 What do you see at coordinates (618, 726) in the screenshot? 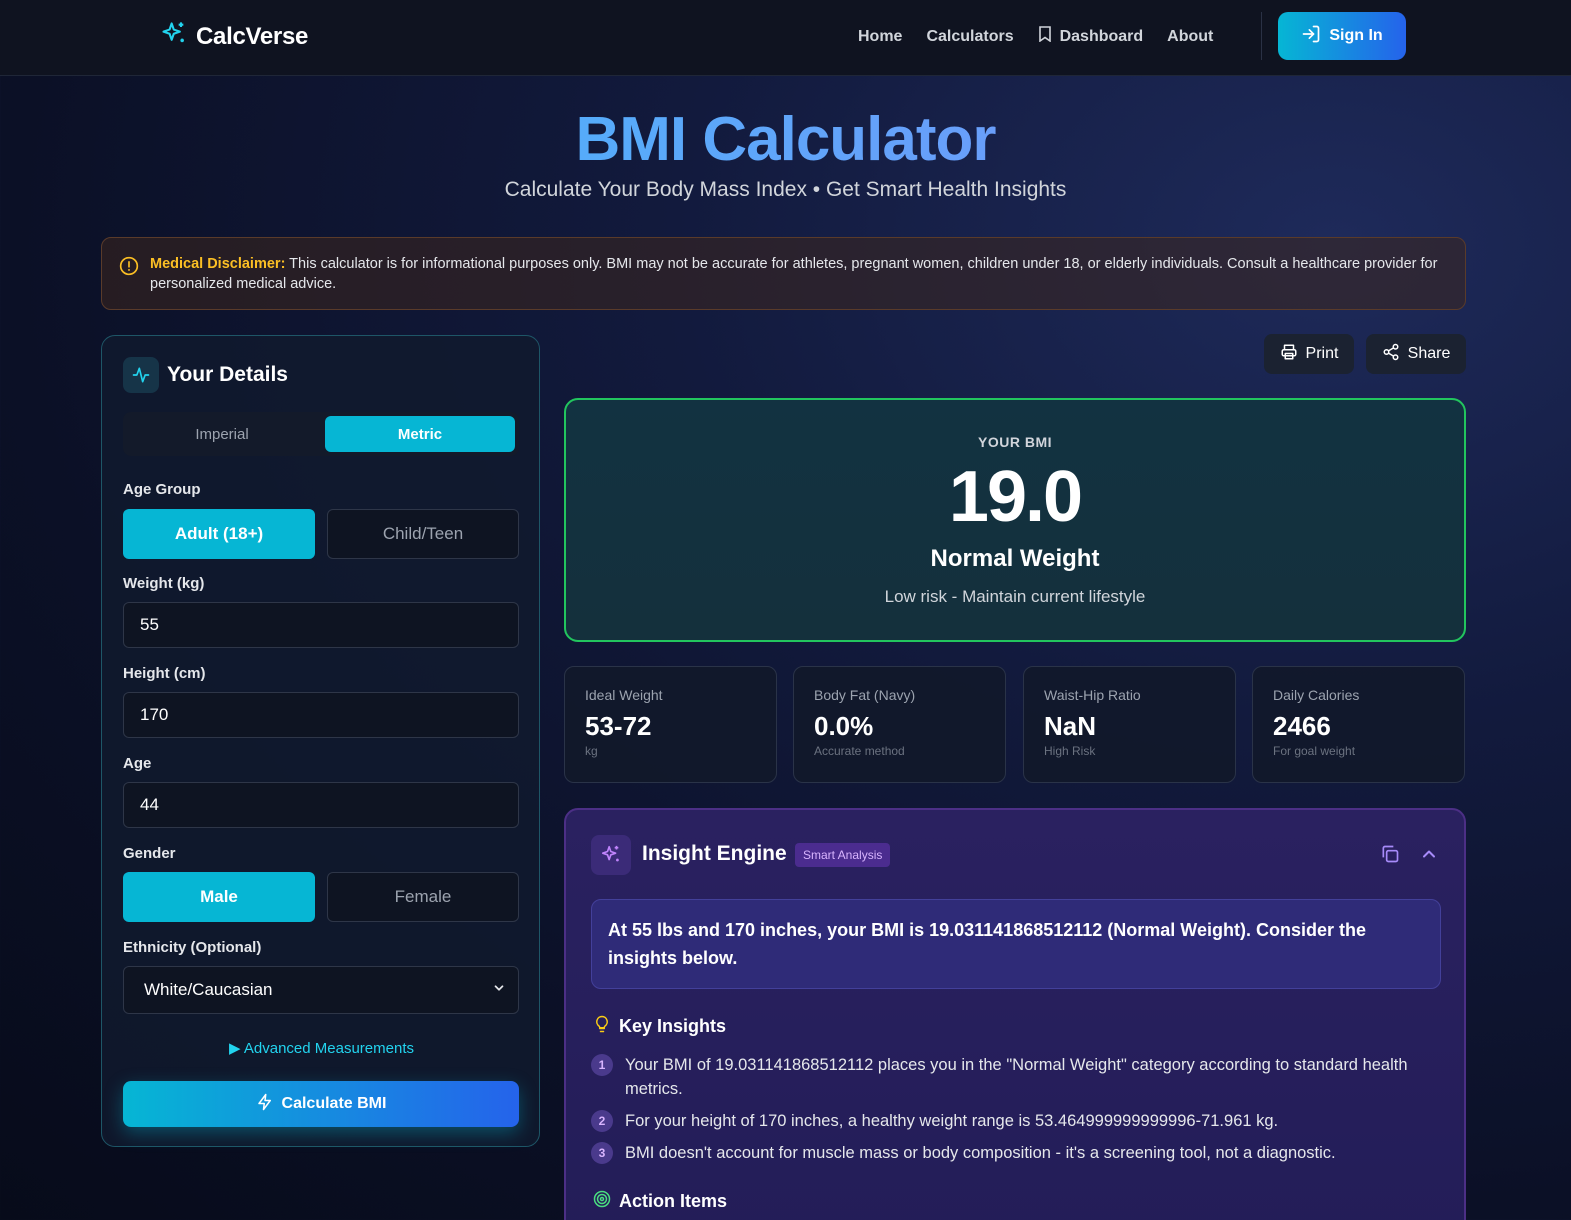
I see `stat-value: 53-72` at bounding box center [618, 726].